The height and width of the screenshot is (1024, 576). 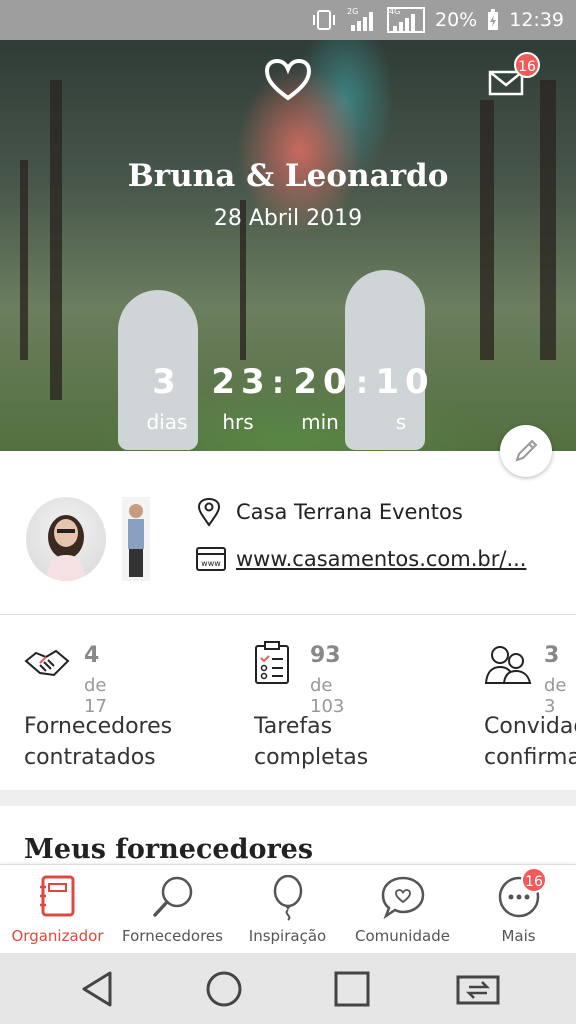 What do you see at coordinates (508, 665) in the screenshot?
I see `guests-icon` at bounding box center [508, 665].